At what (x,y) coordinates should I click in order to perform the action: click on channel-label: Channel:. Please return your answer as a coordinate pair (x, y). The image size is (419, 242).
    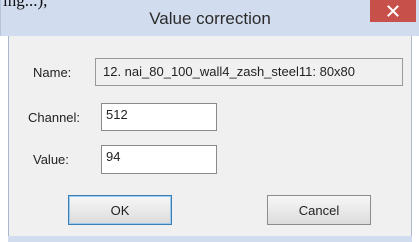
    Looking at the image, I should click on (54, 117).